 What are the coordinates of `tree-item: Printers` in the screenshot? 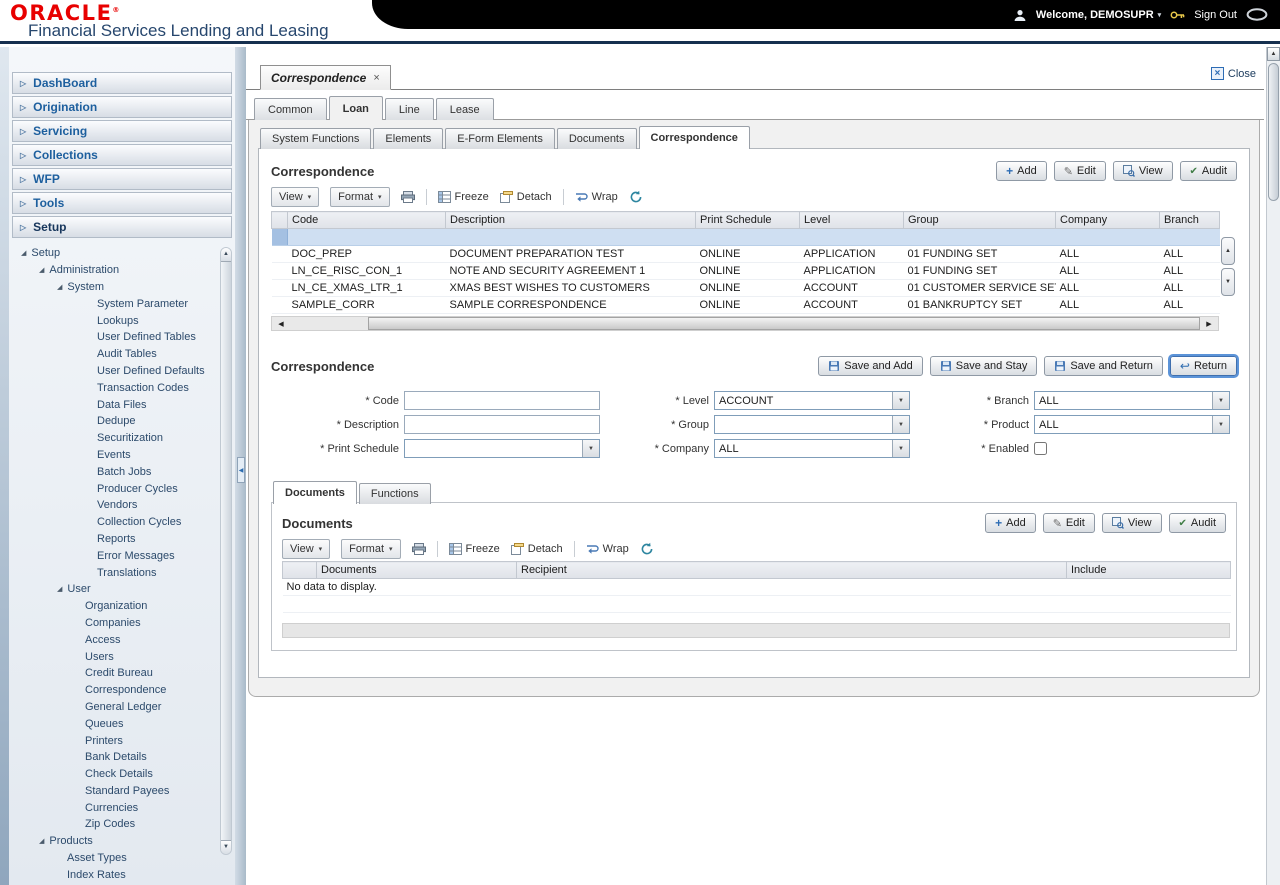 It's located at (122, 740).